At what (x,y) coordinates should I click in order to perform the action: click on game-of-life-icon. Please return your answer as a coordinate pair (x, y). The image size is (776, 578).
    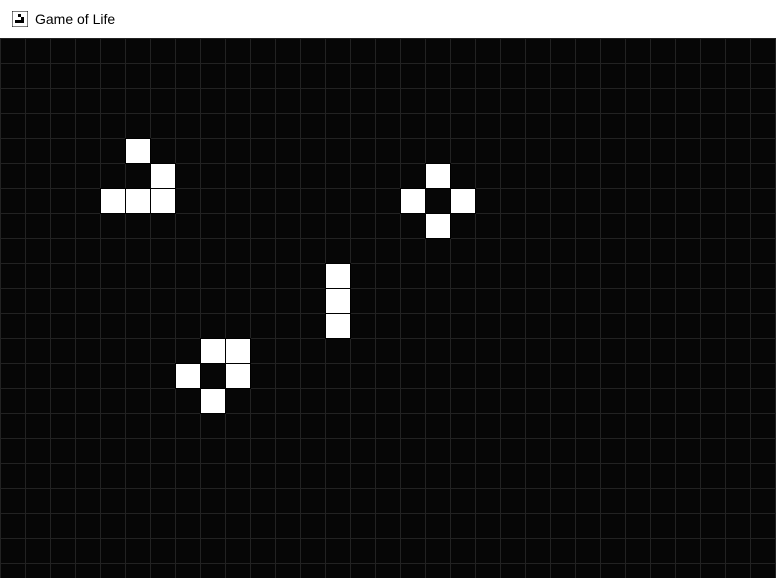
    Looking at the image, I should click on (20, 19).